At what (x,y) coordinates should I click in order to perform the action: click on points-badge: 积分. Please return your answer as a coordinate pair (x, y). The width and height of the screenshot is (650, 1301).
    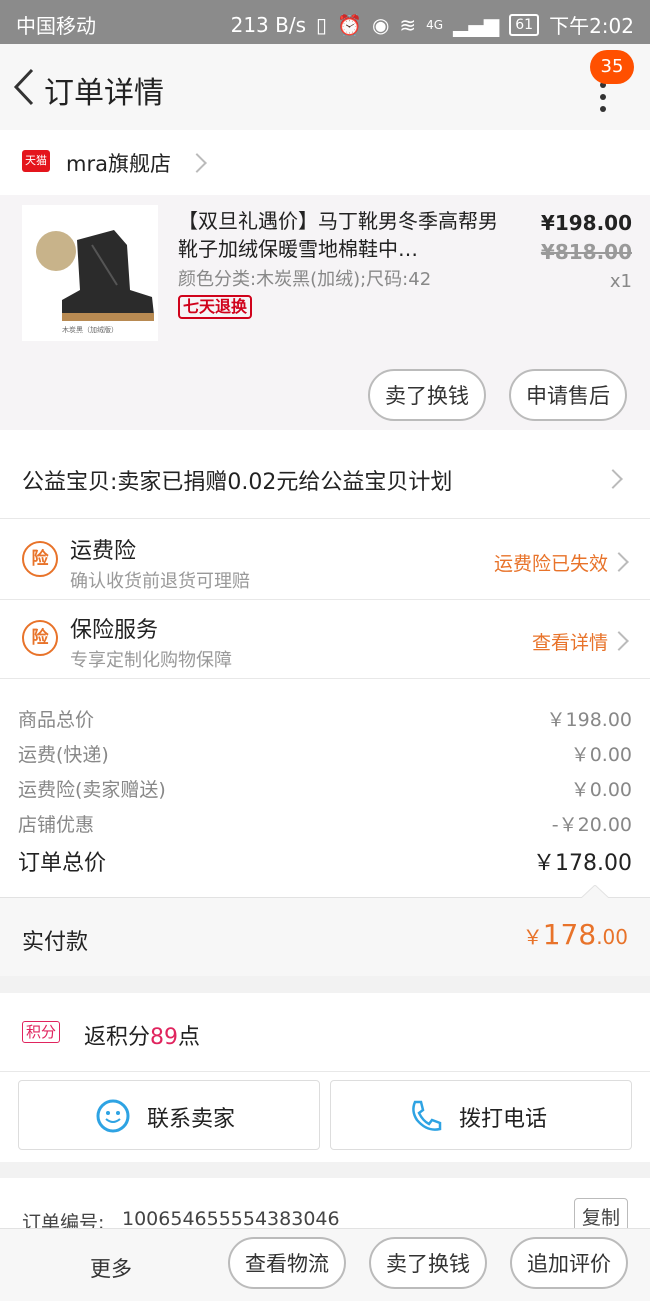
    Looking at the image, I should click on (41, 1032).